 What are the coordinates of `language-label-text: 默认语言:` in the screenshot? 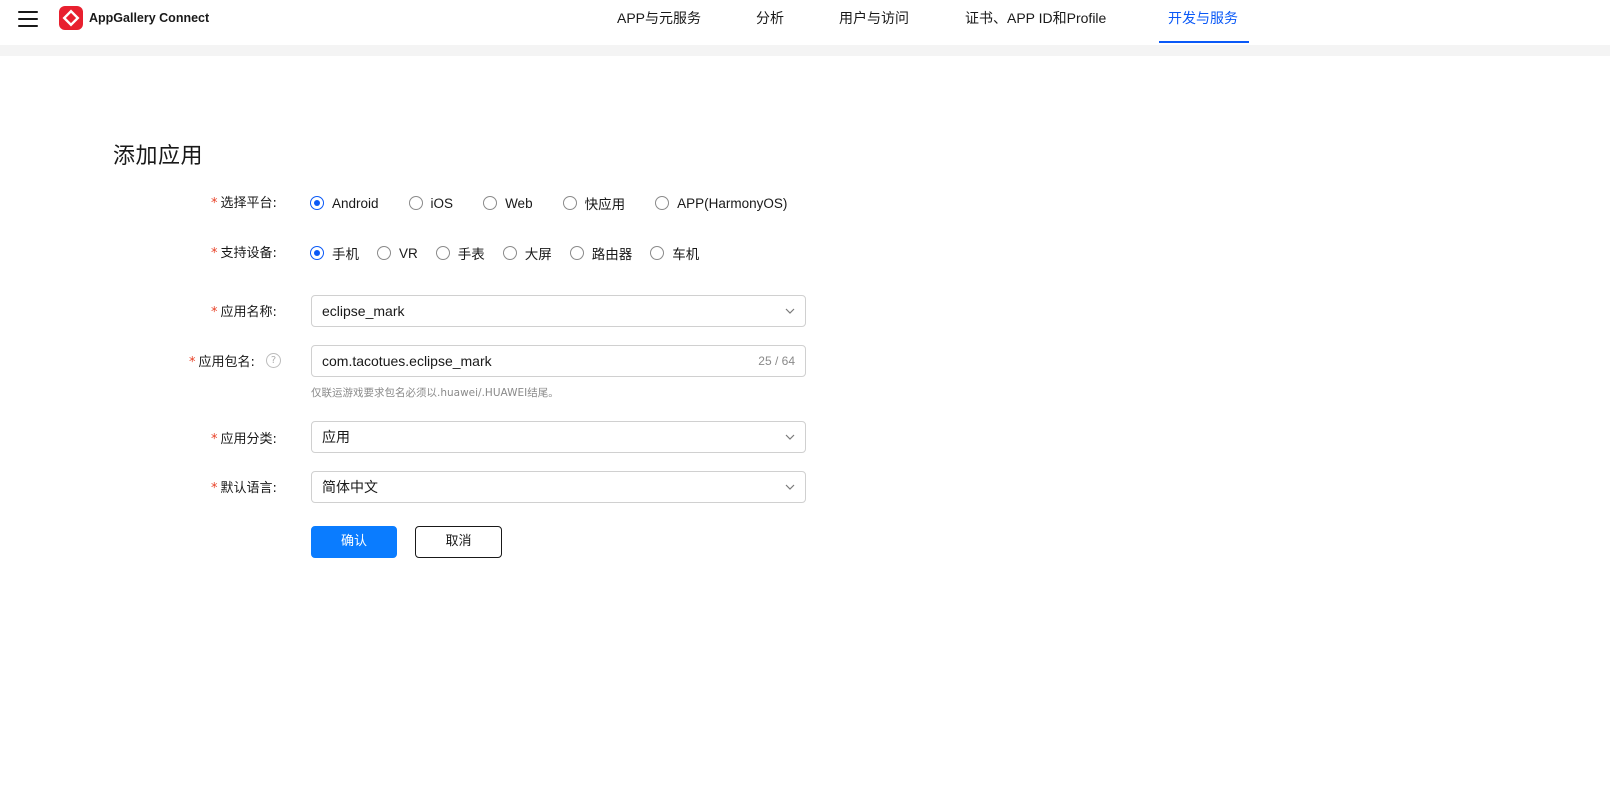 It's located at (248, 488).